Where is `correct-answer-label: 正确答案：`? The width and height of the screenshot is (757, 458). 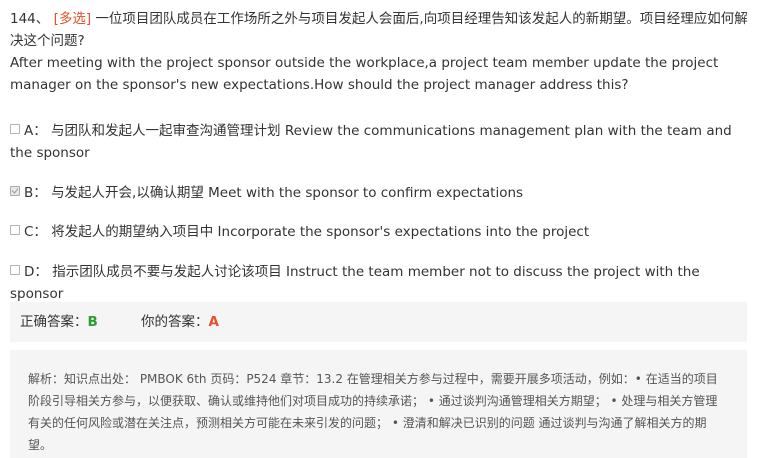 correct-answer-label: 正确答案： is located at coordinates (54, 322).